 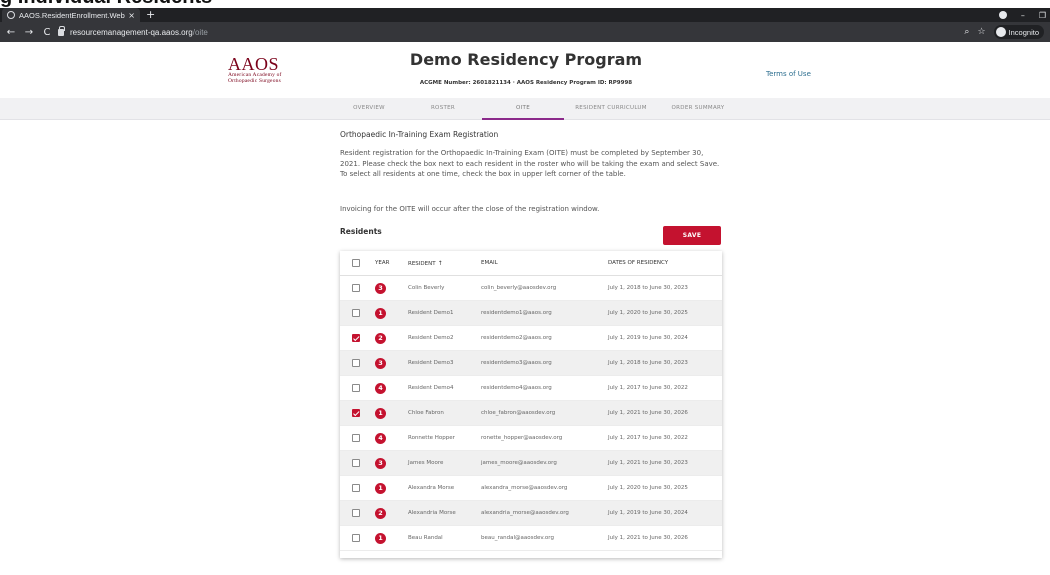 I want to click on tab-oite: OITE, so click(x=523, y=109).